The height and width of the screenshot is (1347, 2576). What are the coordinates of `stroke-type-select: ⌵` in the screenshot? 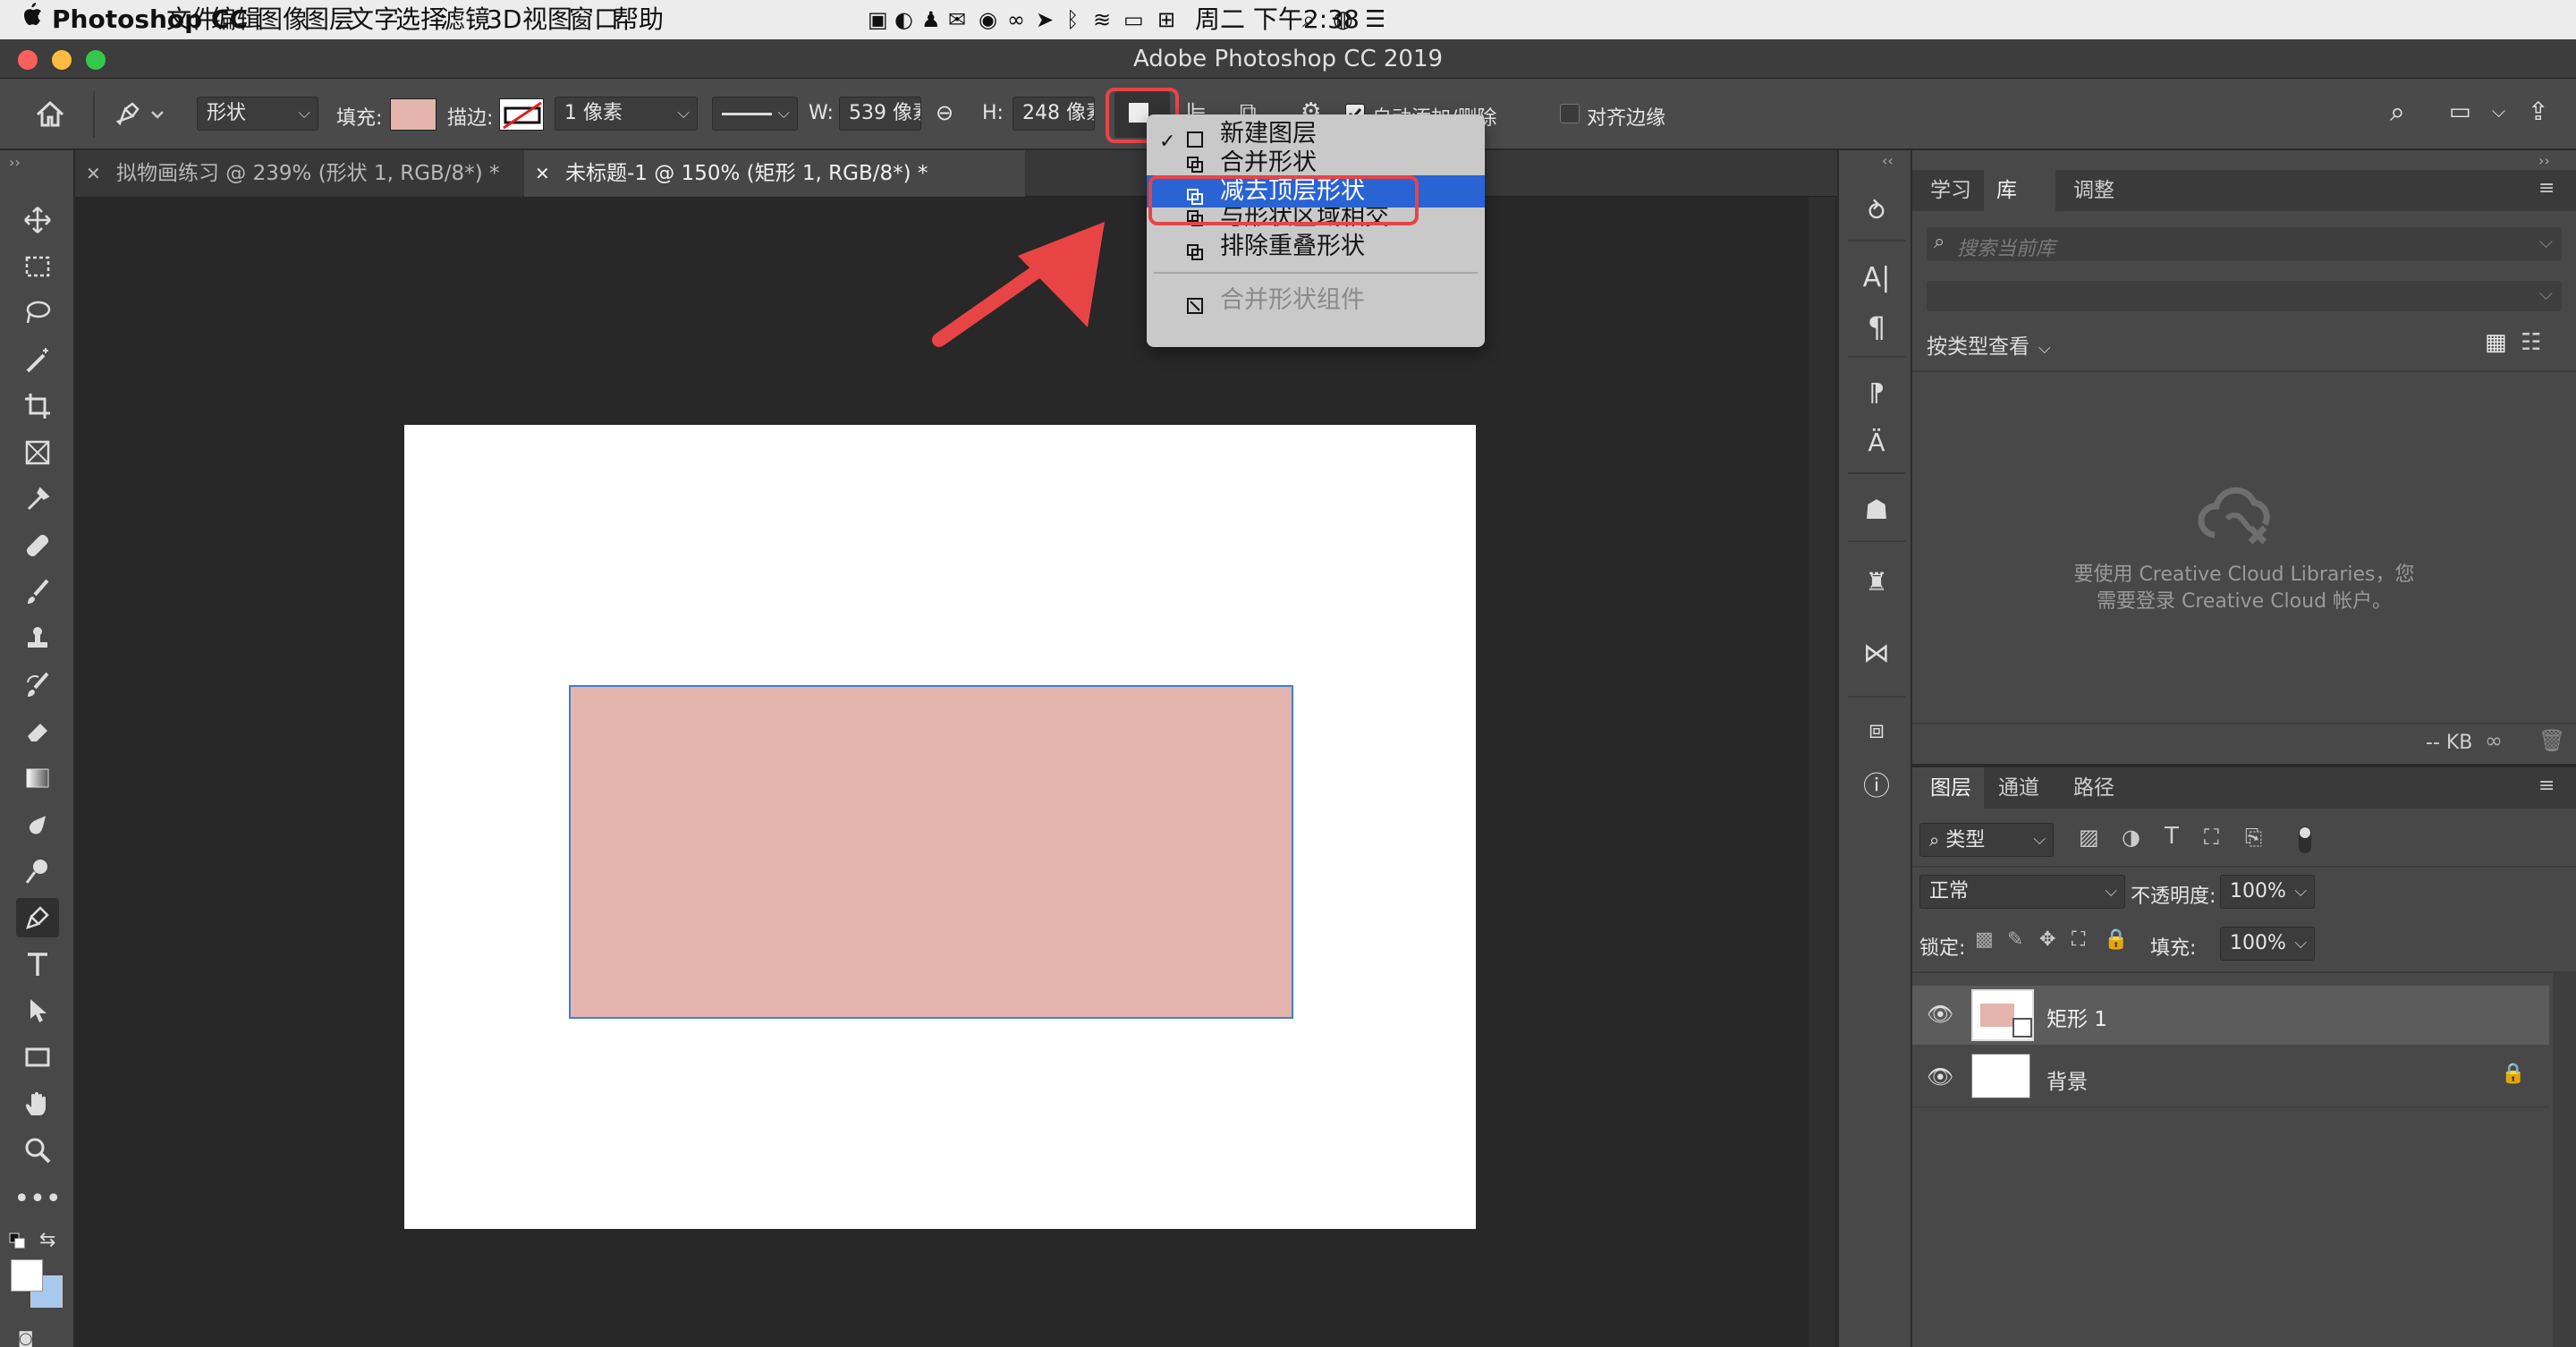 It's located at (755, 114).